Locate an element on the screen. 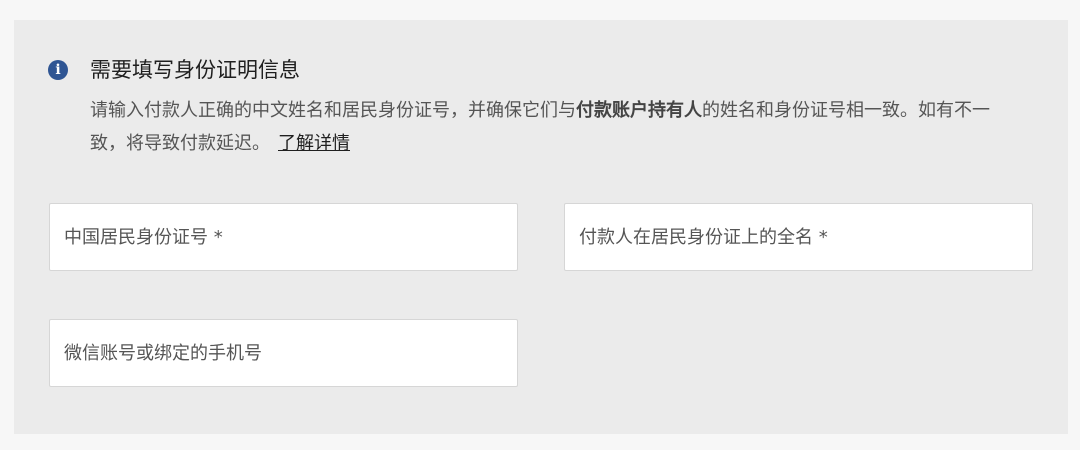 The image size is (1080, 450). learn-more-link: 了解详情 is located at coordinates (314, 143).